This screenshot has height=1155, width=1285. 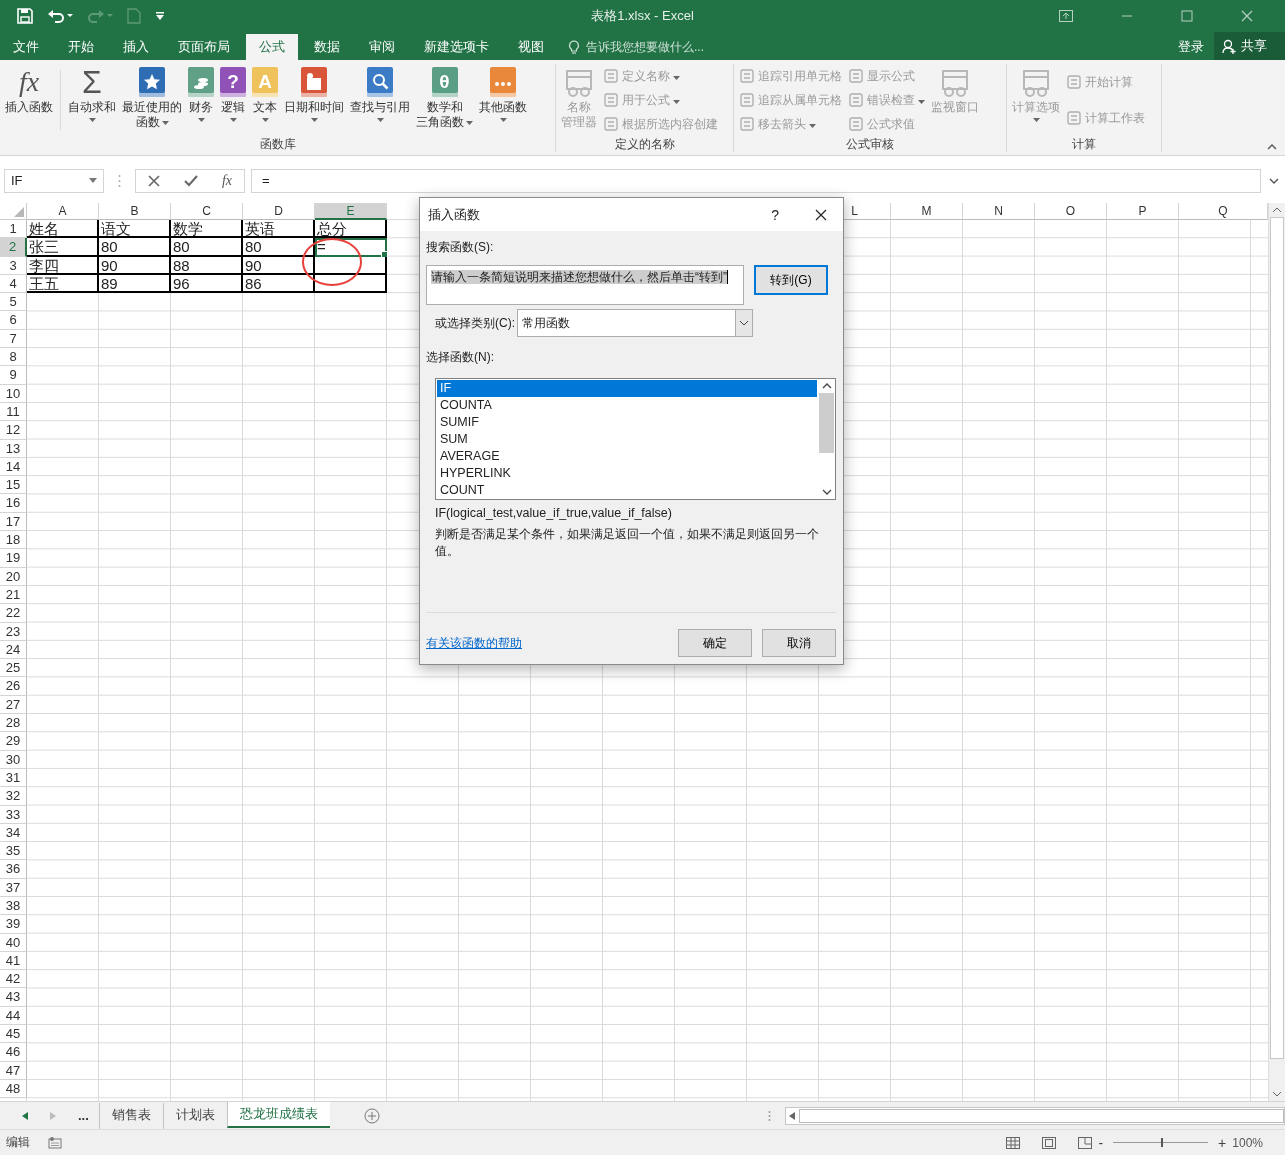 What do you see at coordinates (1223, 211) in the screenshot?
I see `column-header: Q` at bounding box center [1223, 211].